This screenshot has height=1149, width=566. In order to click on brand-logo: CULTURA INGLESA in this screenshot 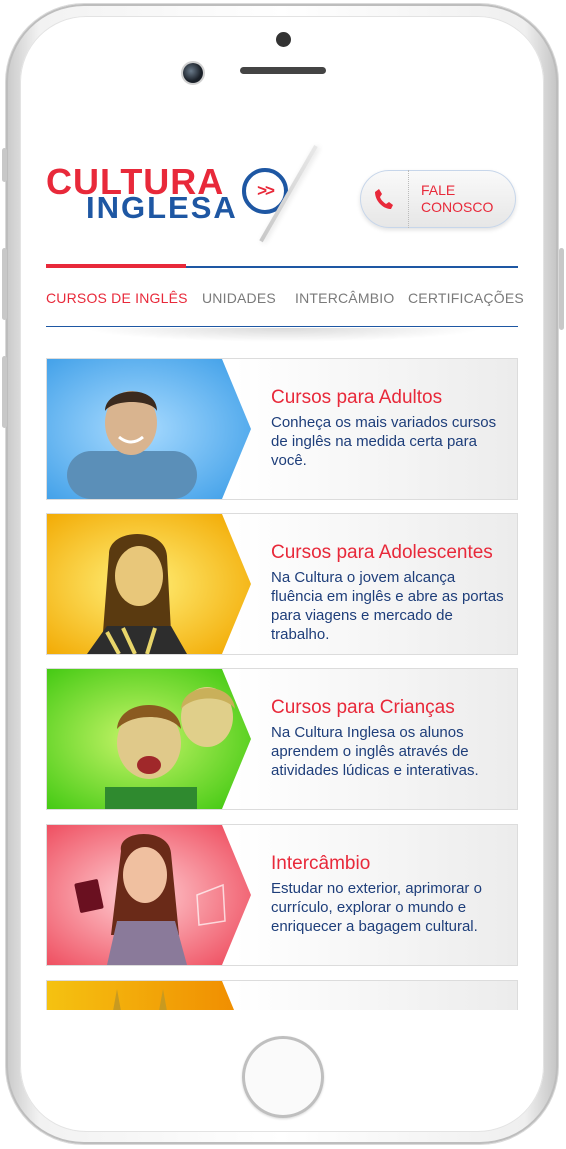, I will do `click(142, 194)`.